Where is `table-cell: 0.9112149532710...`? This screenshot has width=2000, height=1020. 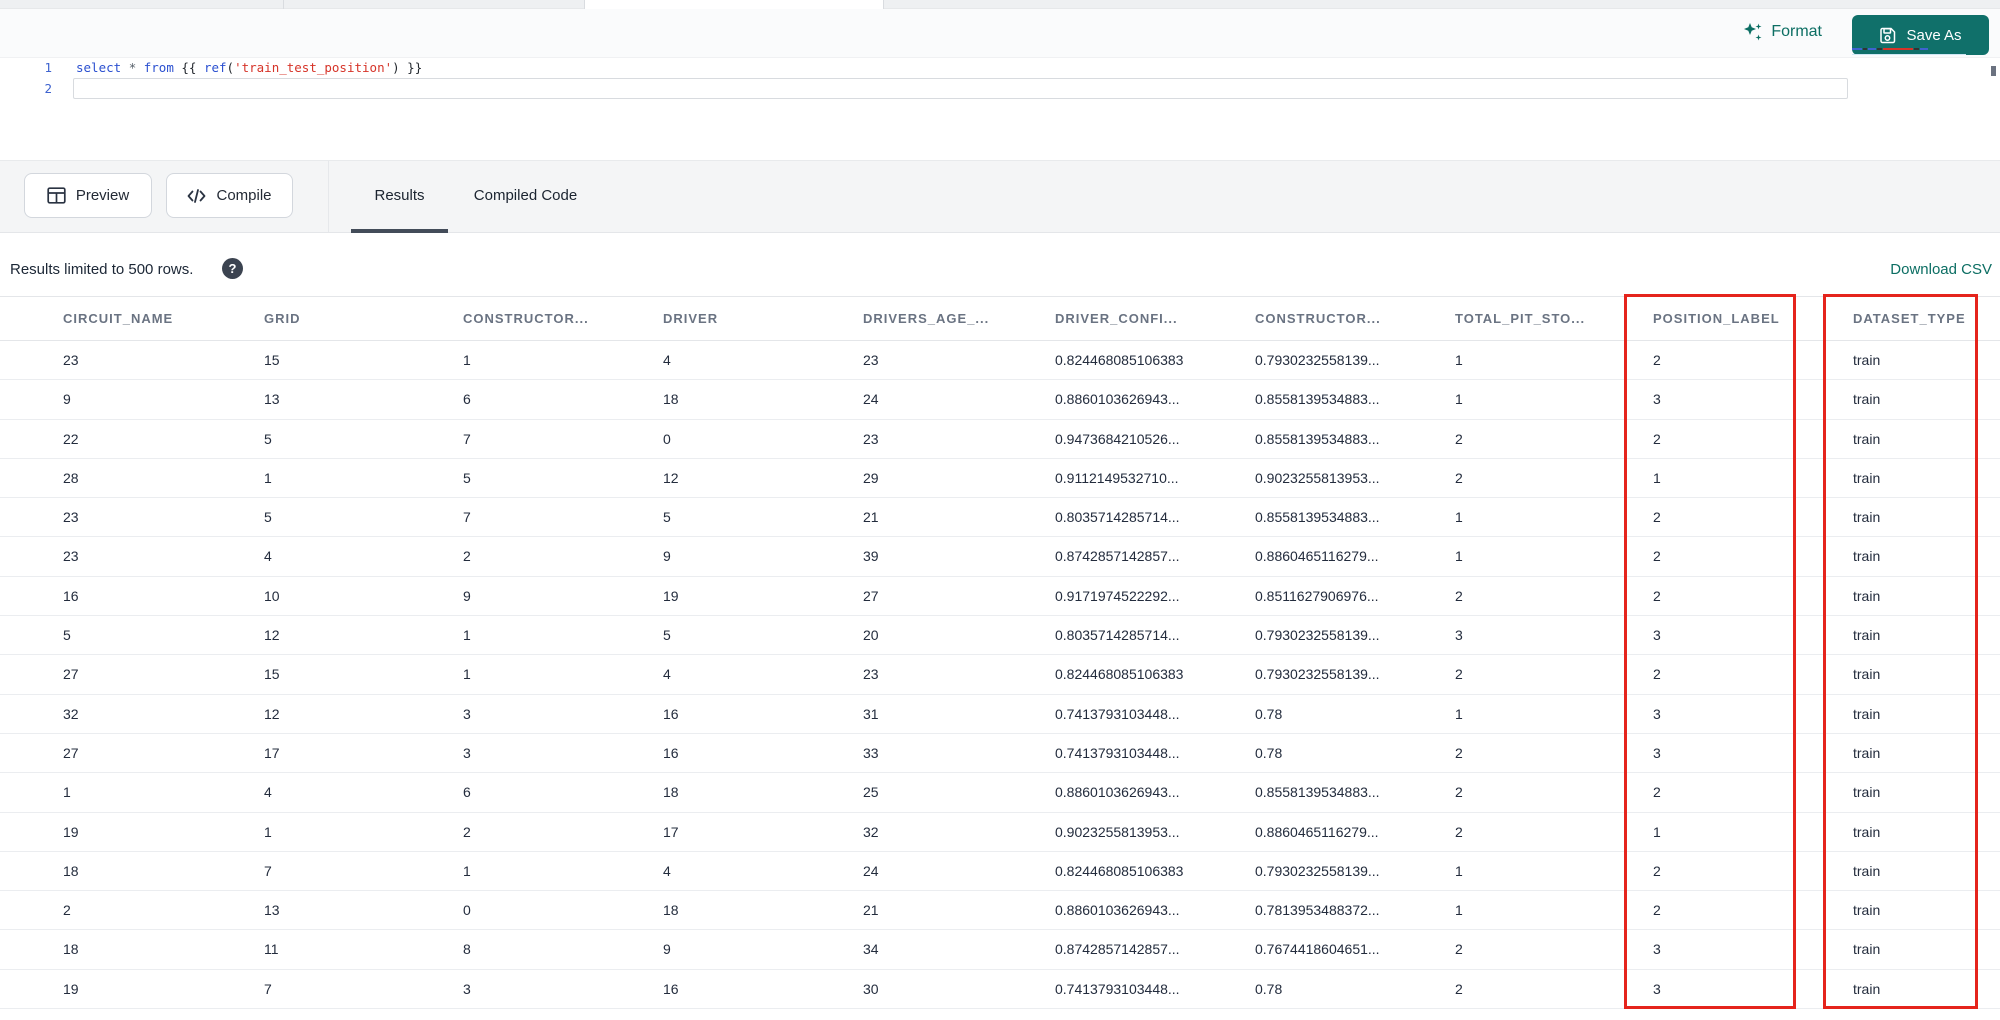 table-cell: 0.9112149532710... is located at coordinates (1117, 477).